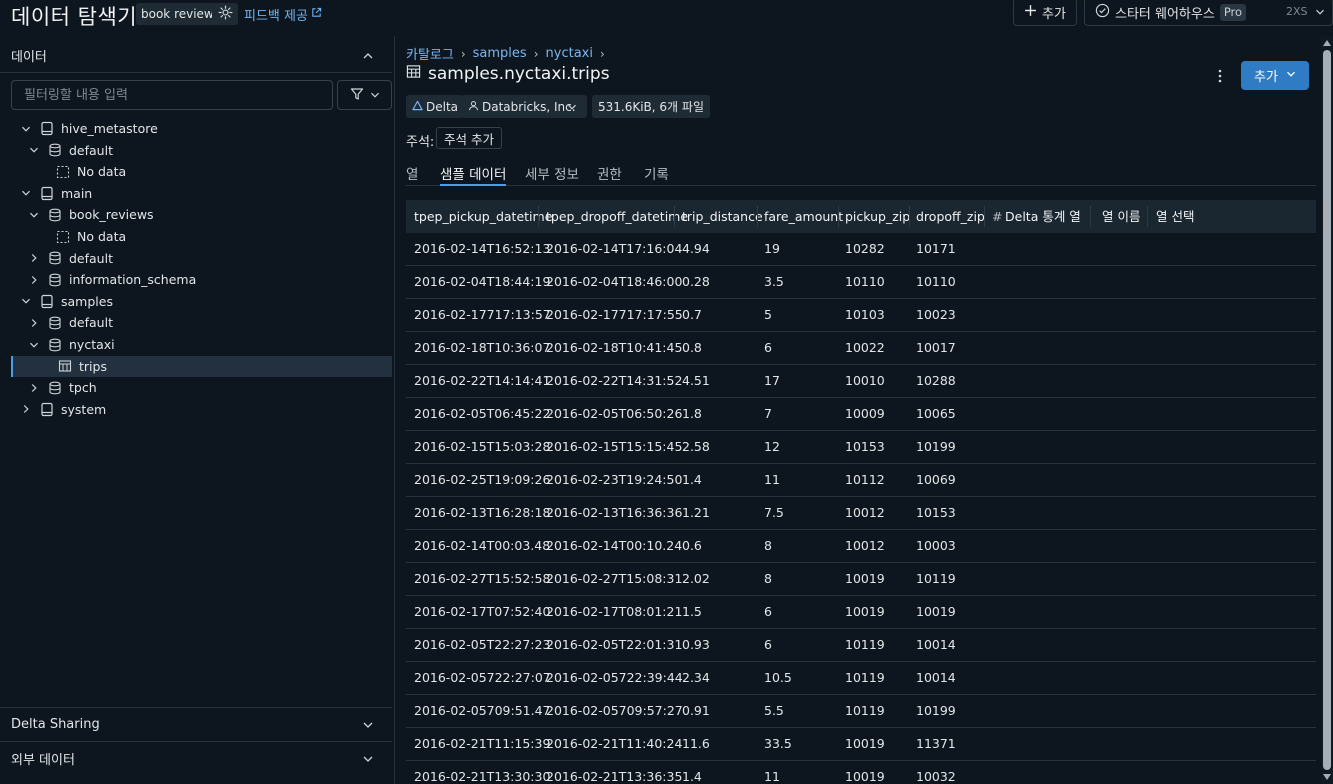 The width and height of the screenshot is (1333, 784). Describe the element at coordinates (412, 174) in the screenshot. I see `tab-columns: 열` at that location.